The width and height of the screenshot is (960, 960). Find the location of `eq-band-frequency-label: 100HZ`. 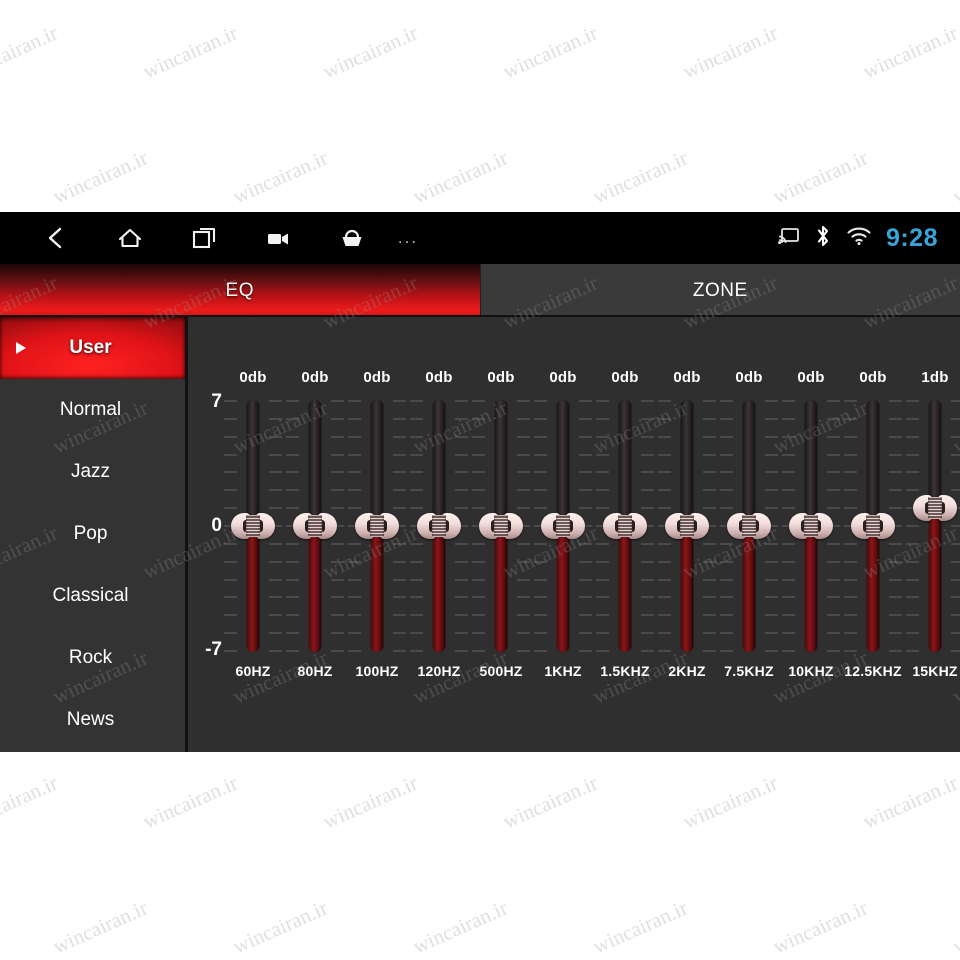

eq-band-frequency-label: 100HZ is located at coordinates (377, 671).